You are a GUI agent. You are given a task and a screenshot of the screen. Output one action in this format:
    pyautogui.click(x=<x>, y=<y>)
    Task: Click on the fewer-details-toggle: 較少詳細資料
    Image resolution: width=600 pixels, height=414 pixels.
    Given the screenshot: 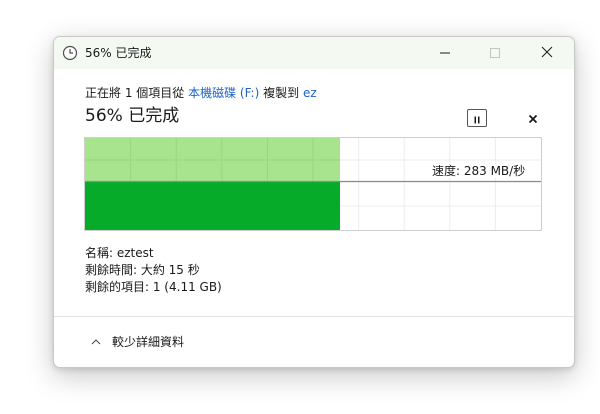 What is the action you would take?
    pyautogui.click(x=137, y=342)
    